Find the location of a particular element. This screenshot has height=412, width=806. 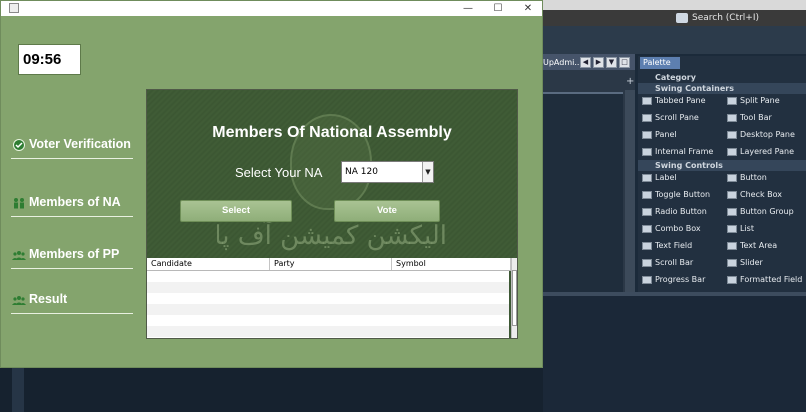

palette-section-header: Swing Controls is located at coordinates (722, 165).